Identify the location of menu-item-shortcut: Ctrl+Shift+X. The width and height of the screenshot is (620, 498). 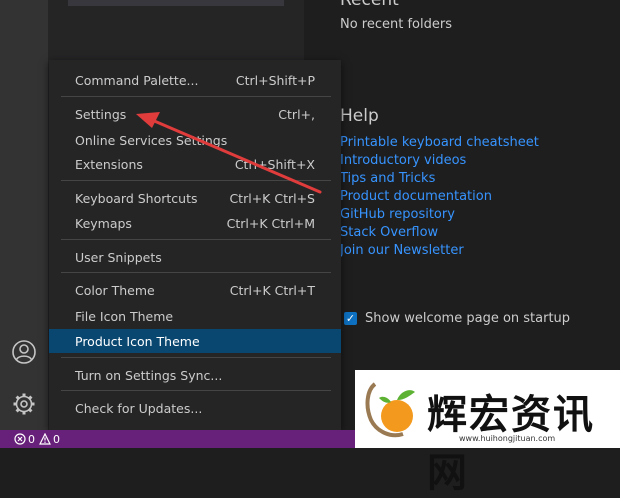
(274, 164).